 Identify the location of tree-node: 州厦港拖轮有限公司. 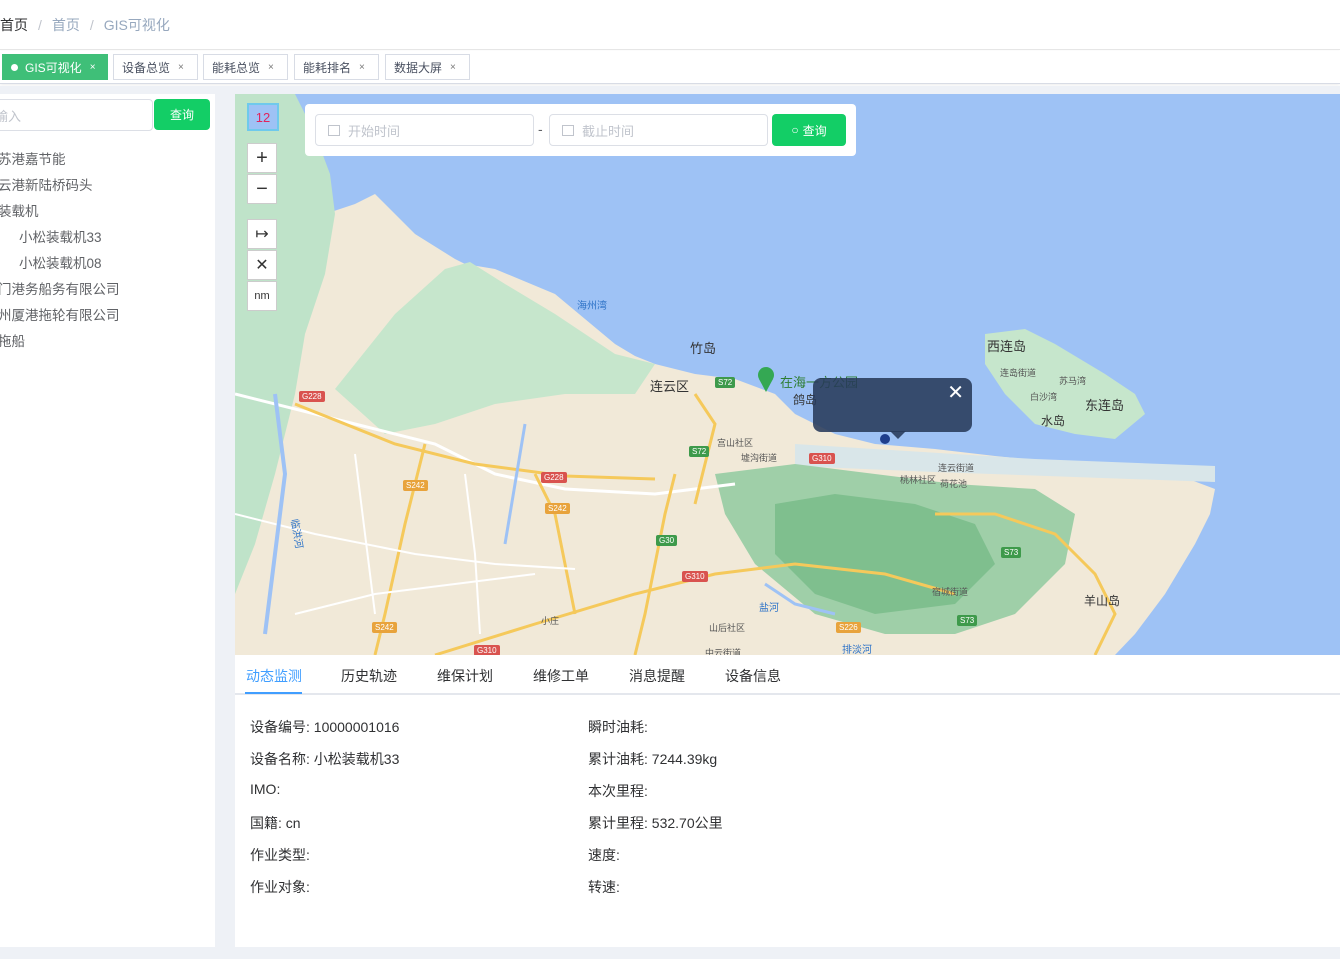
(60, 314).